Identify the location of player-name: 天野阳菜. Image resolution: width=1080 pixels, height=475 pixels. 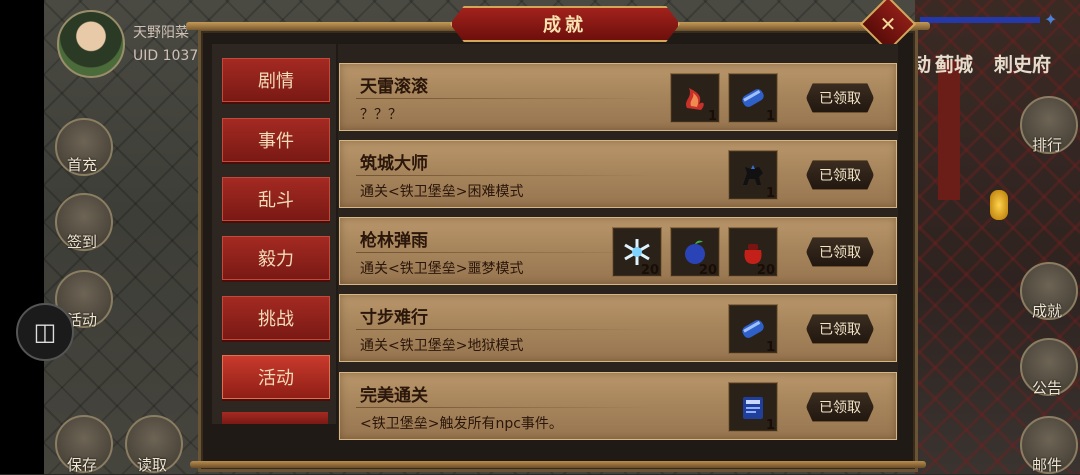
(161, 33).